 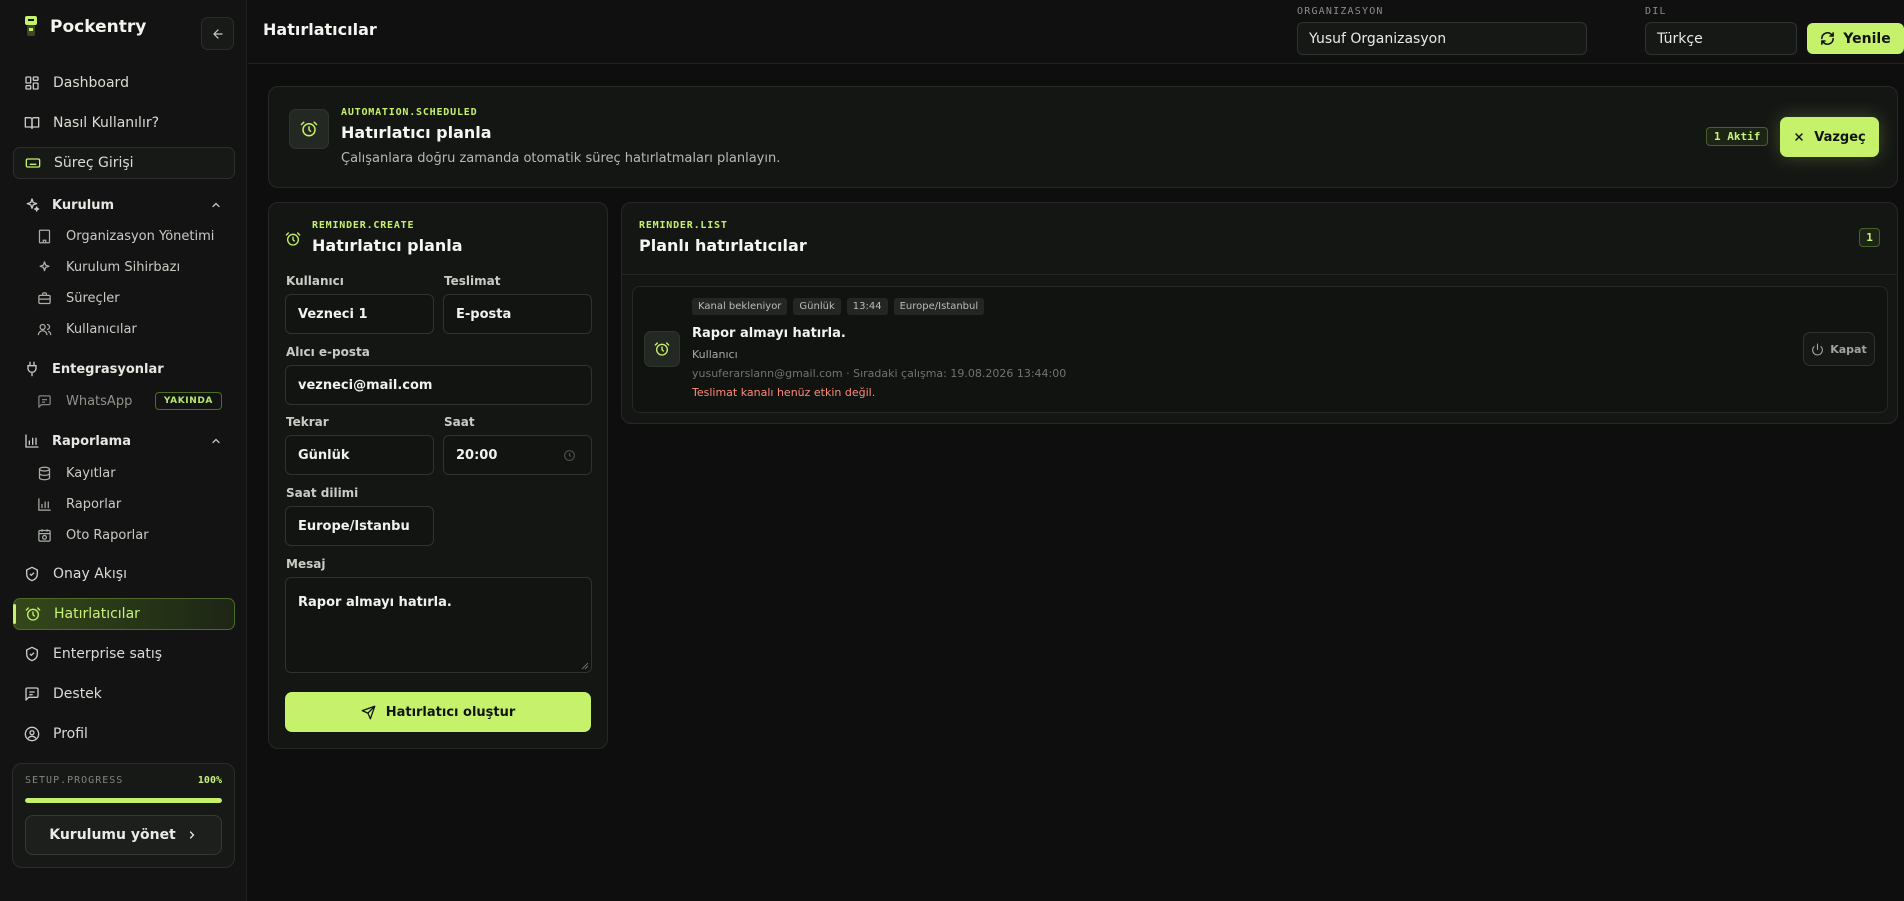 I want to click on time-input: 20:00, so click(x=517, y=455).